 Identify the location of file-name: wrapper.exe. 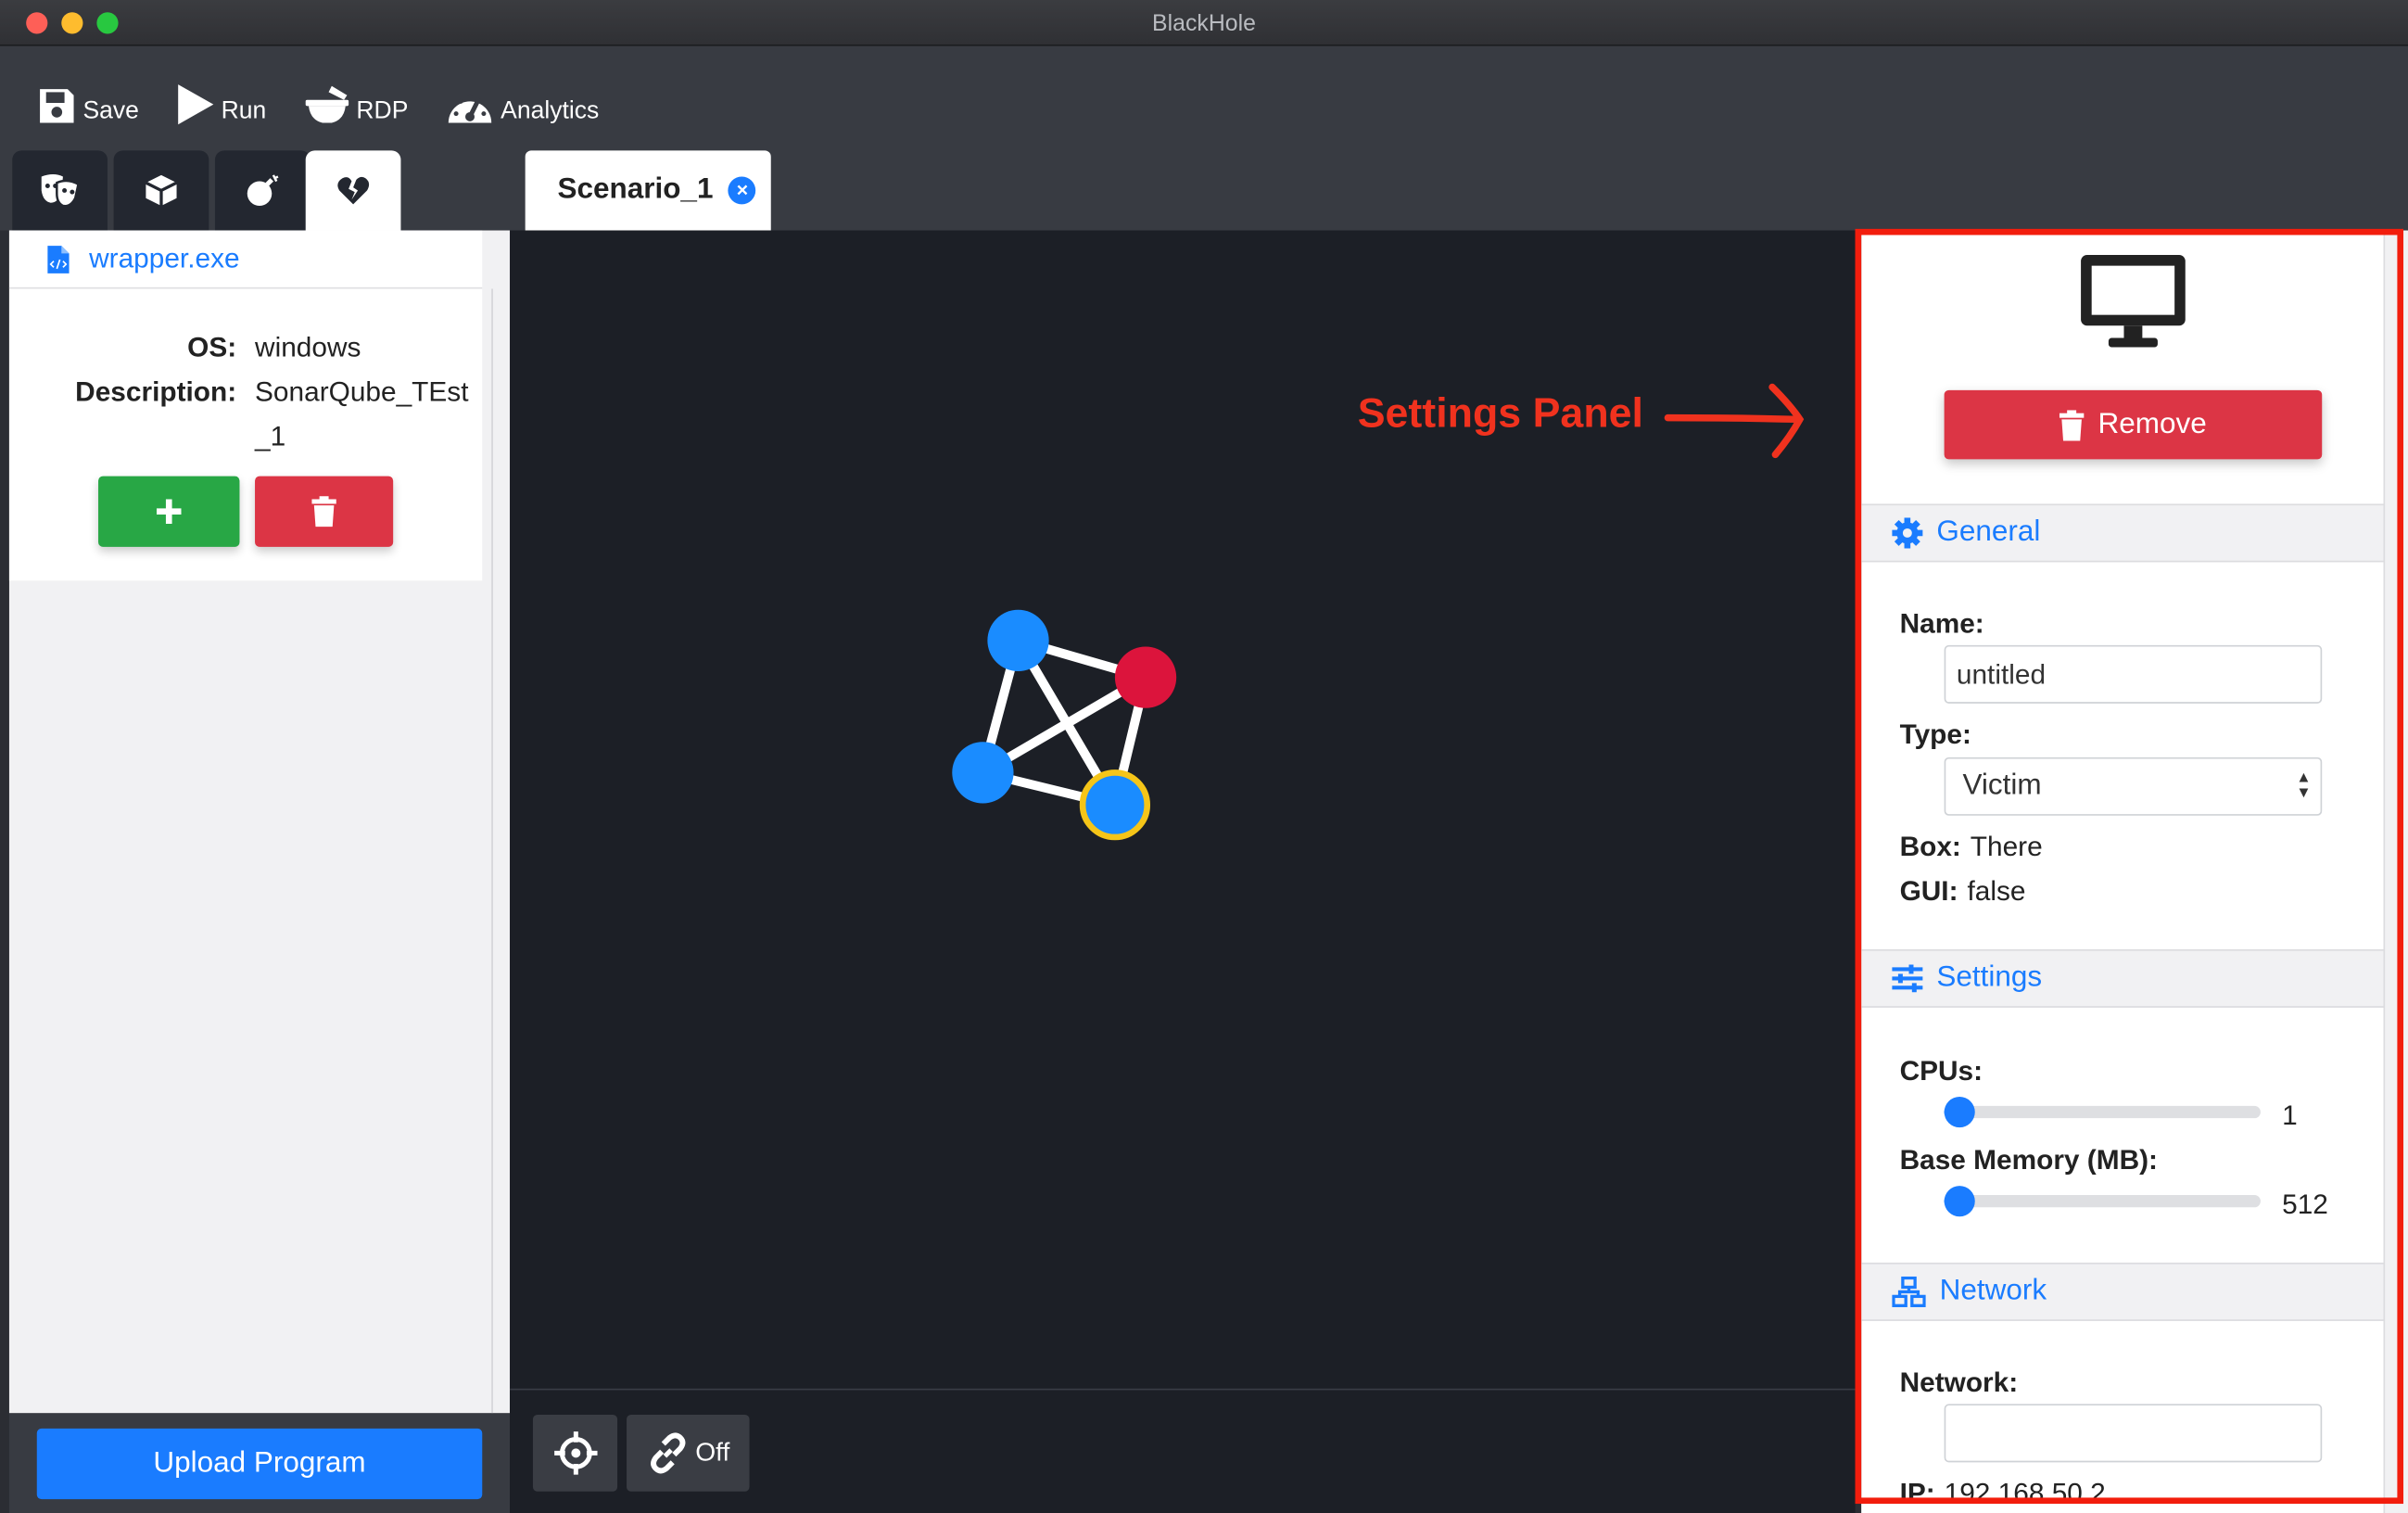
(164, 257).